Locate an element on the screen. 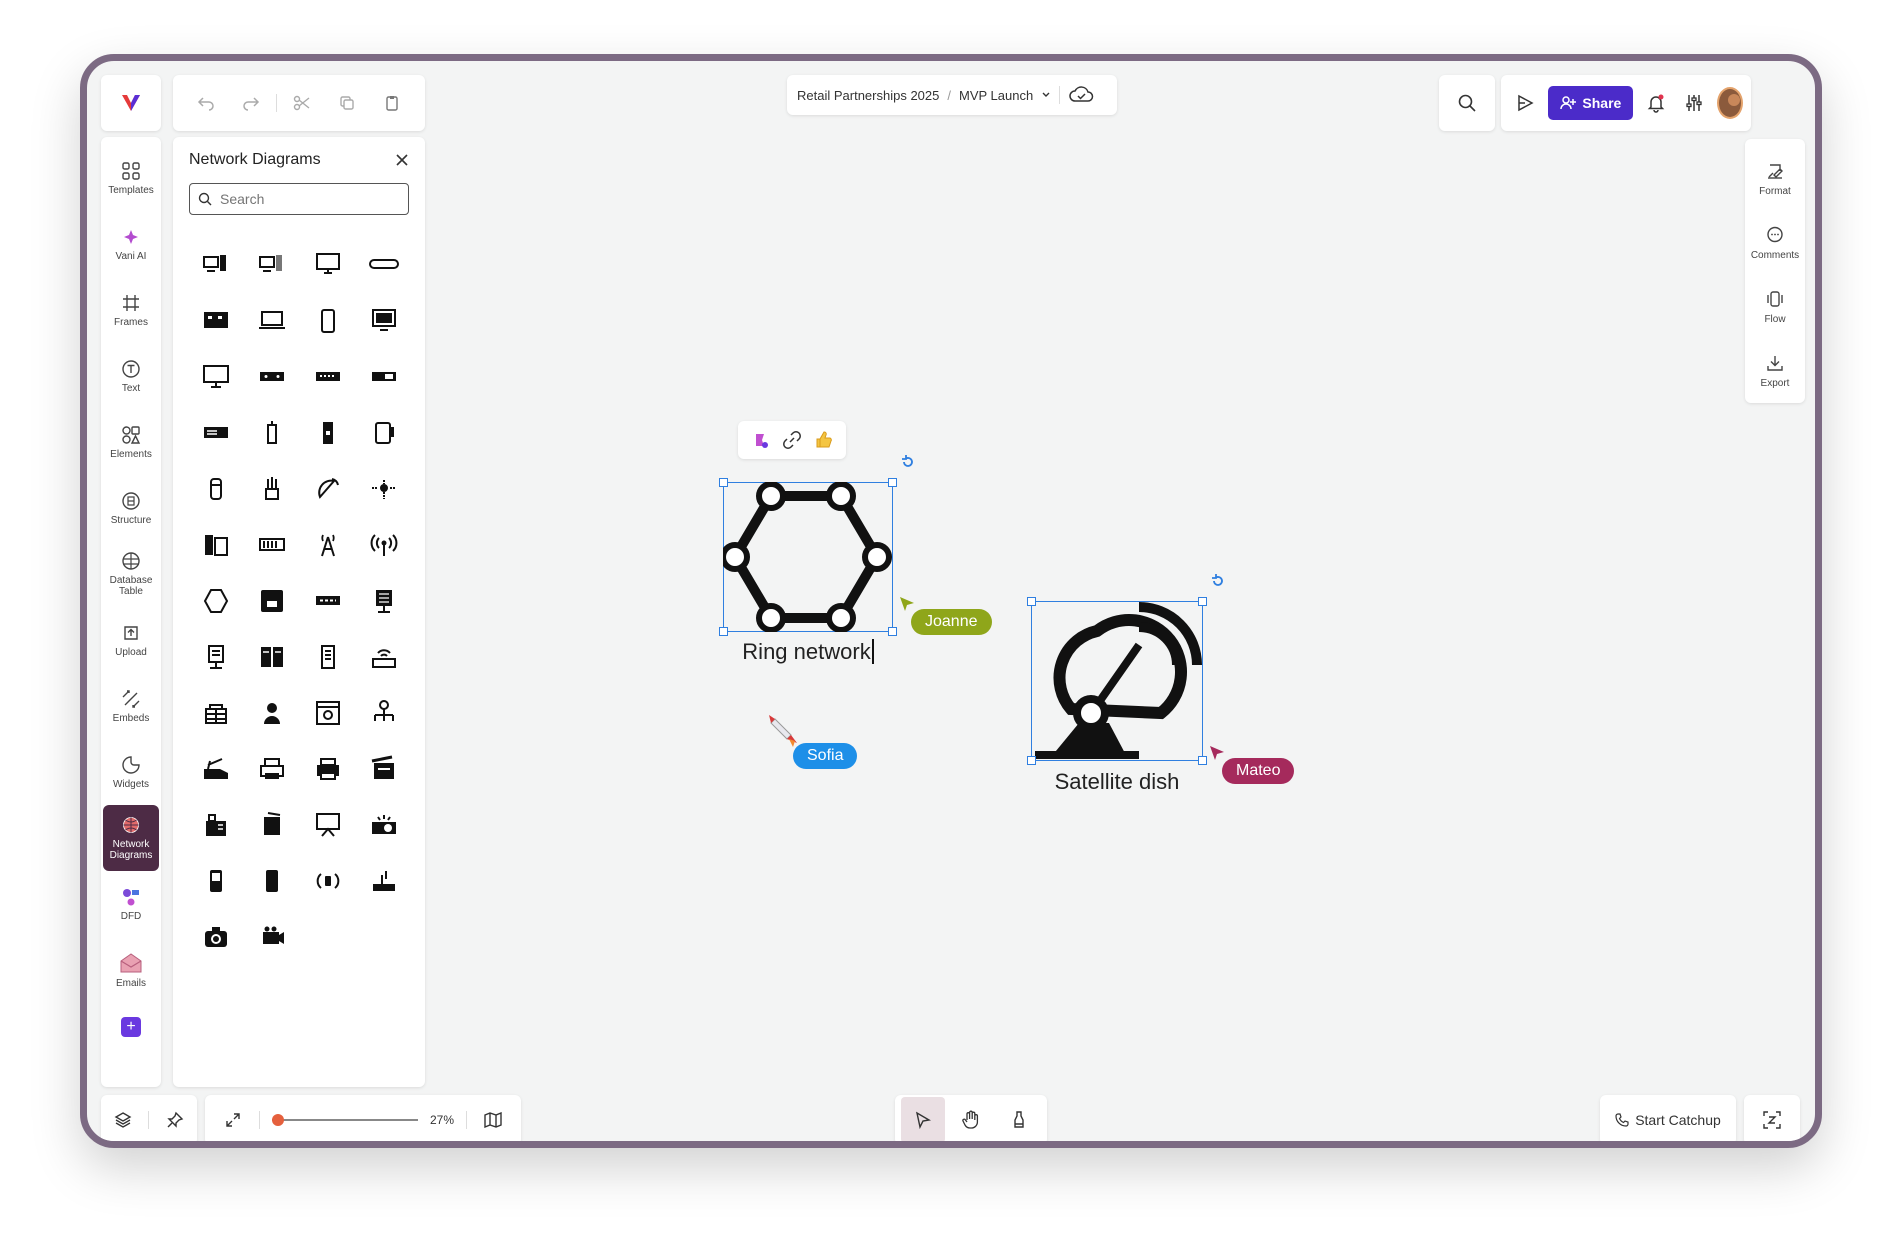 The width and height of the screenshot is (1902, 1254). paste-button is located at coordinates (392, 103).